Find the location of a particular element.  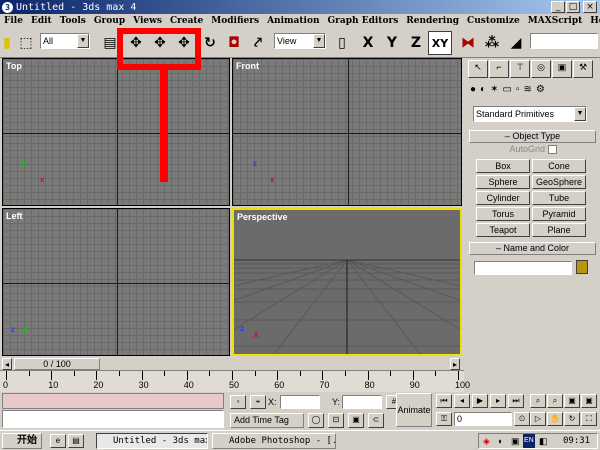

selection-filter-dropdown: All ▼ is located at coordinates (65, 41).